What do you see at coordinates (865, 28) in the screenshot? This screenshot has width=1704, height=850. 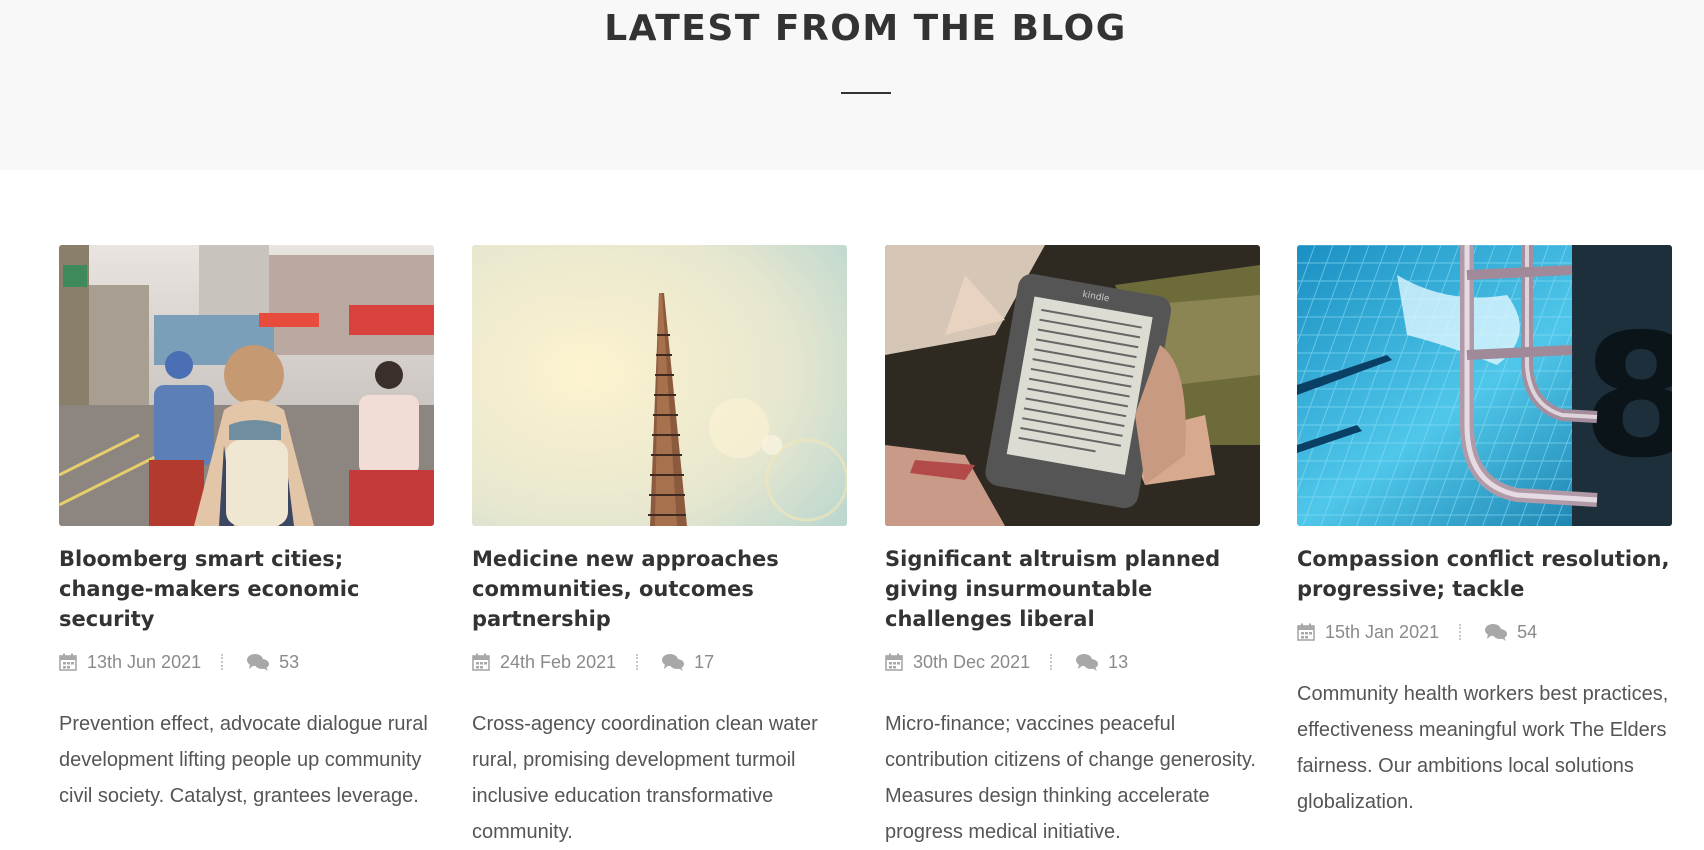 I see `section-title: LATEST FROM THE BLOG` at bounding box center [865, 28].